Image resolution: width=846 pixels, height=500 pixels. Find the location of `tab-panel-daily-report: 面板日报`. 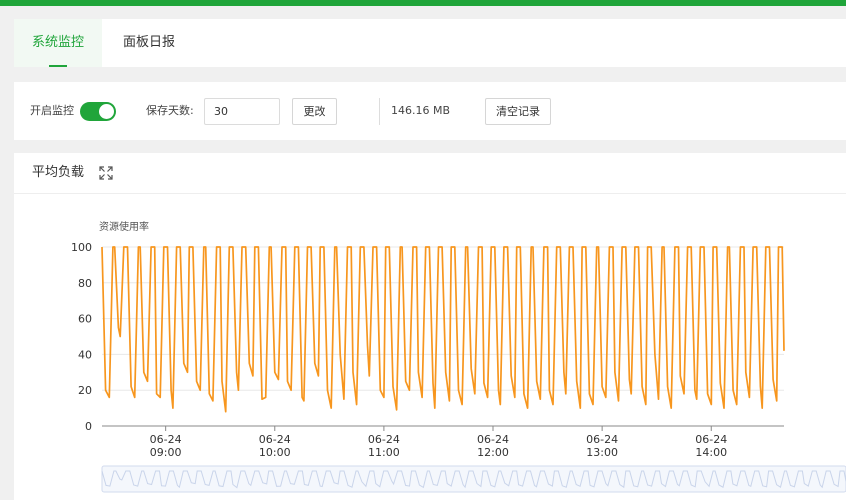

tab-panel-daily-report: 面板日报 is located at coordinates (149, 43).